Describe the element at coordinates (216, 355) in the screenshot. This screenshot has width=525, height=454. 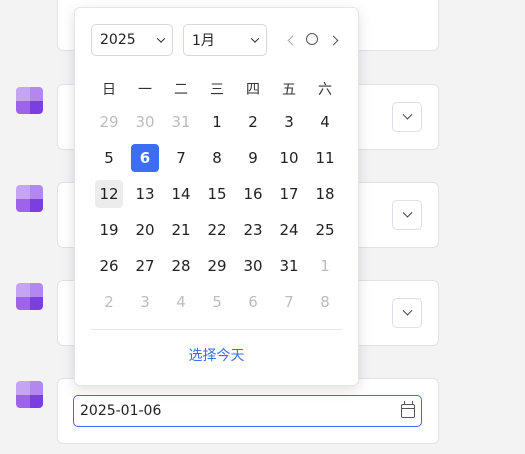
I see `select-today-button: 选择今天` at that location.